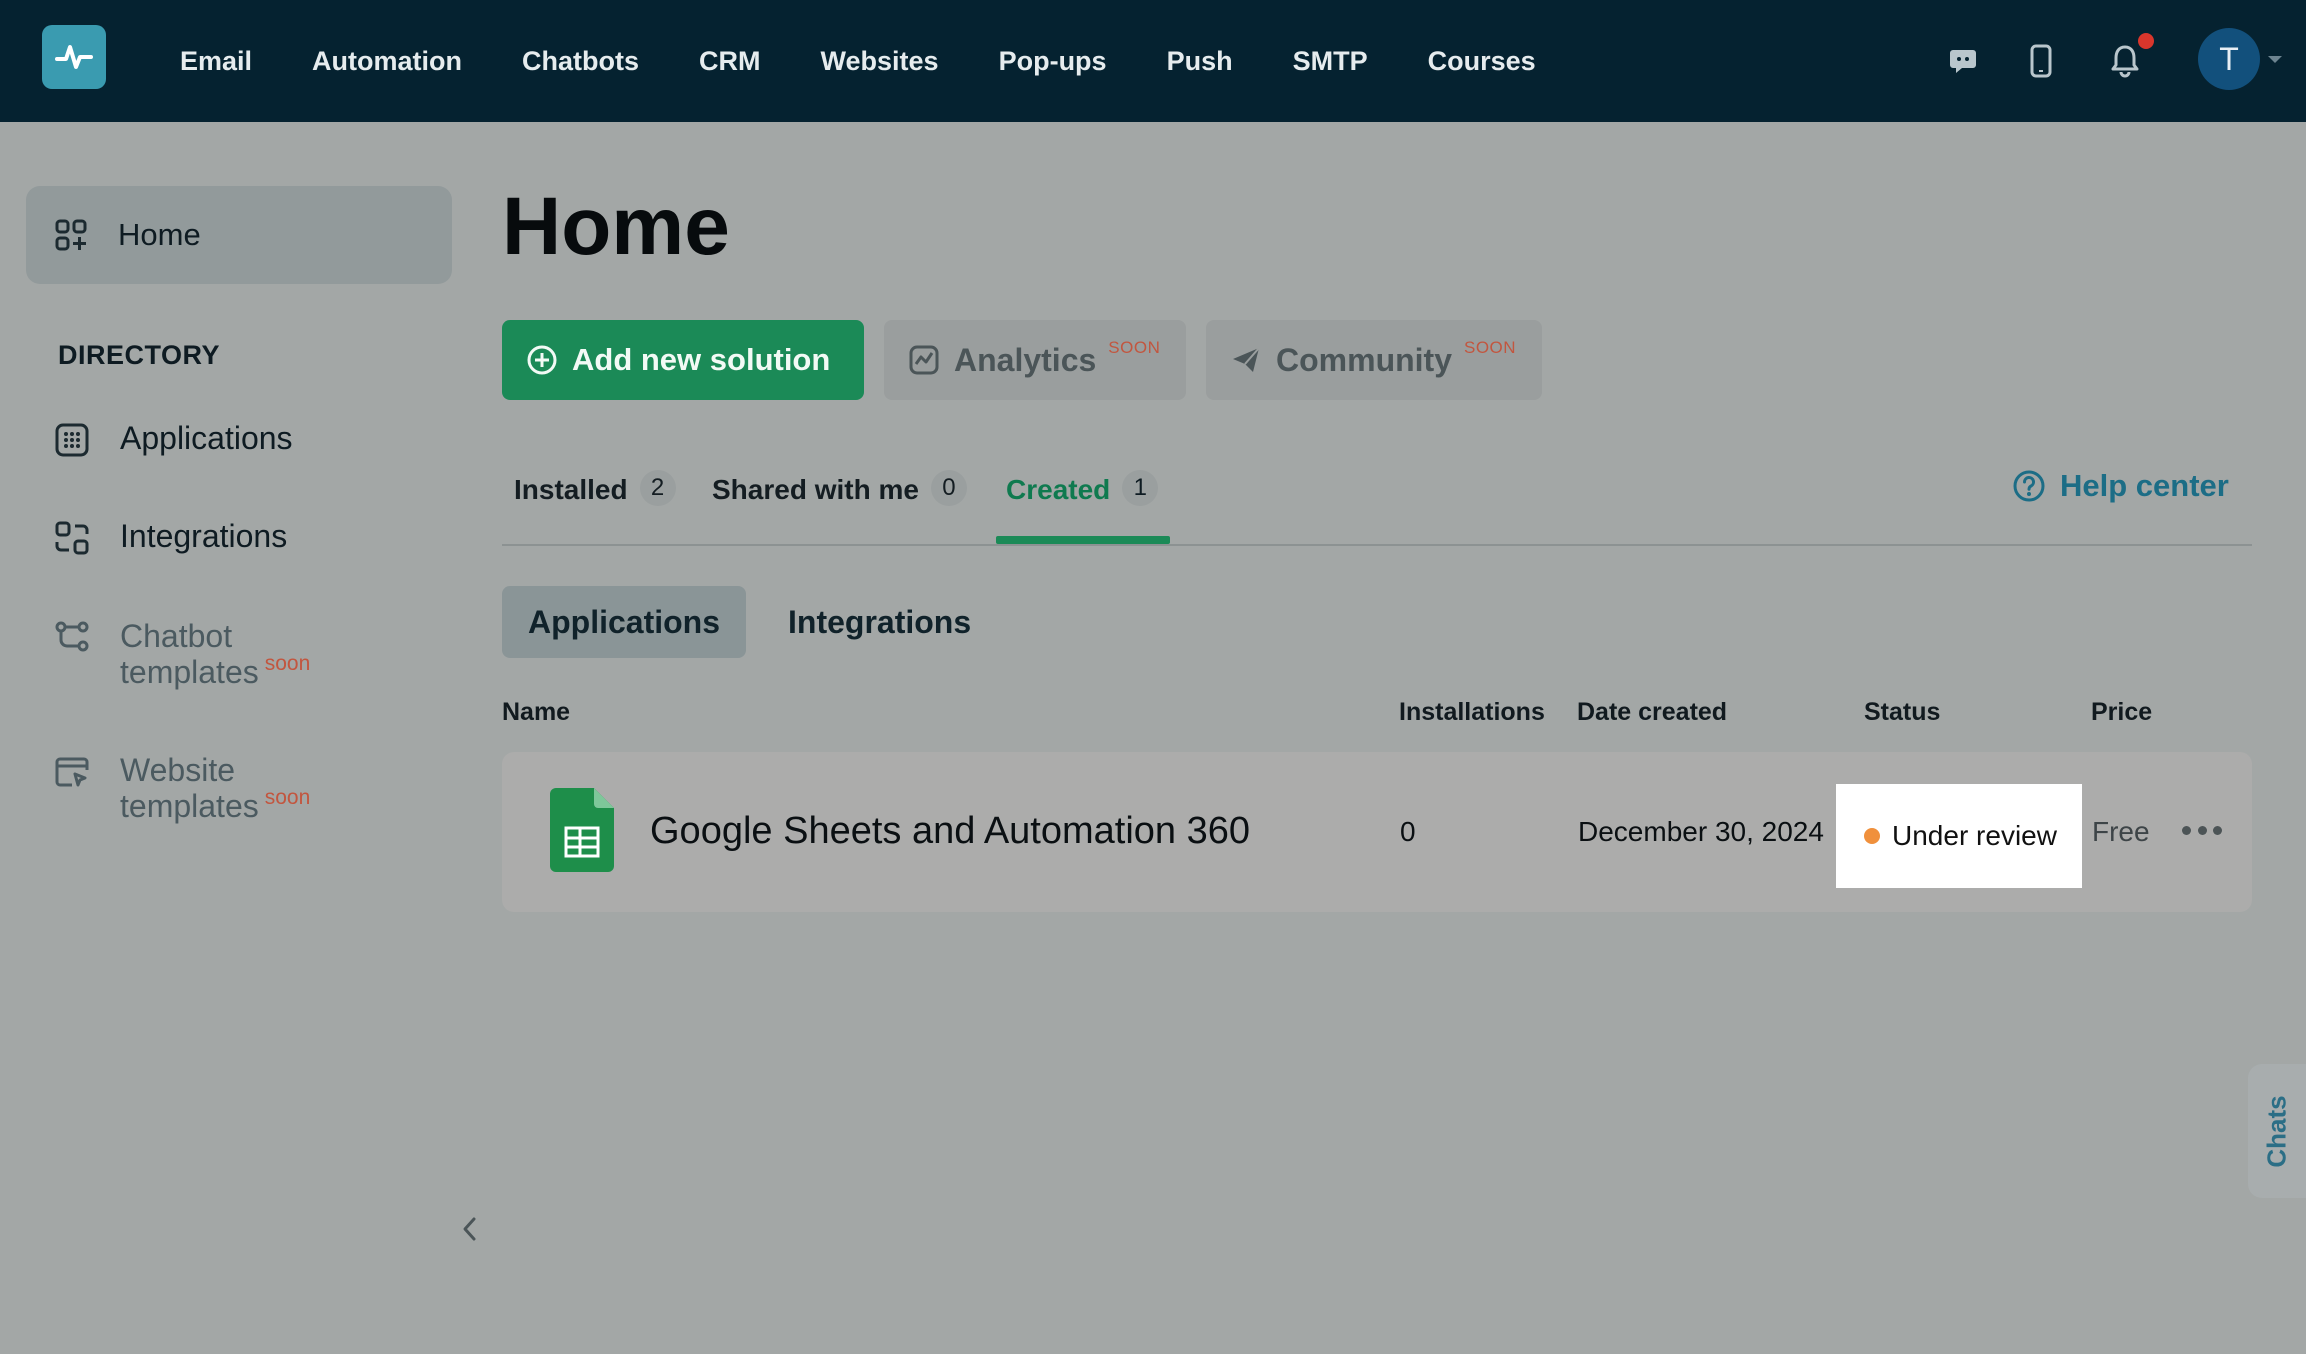 This screenshot has height=1354, width=2306. I want to click on link-label: Help center, so click(2144, 485).